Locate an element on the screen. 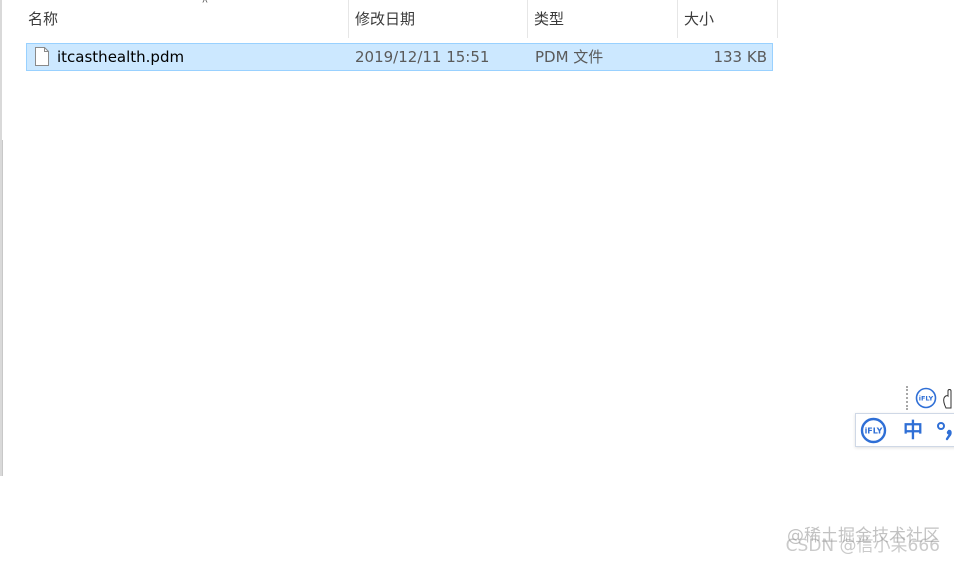 This screenshot has height=564, width=954. ifly-mini-text: iFLY is located at coordinates (926, 399).